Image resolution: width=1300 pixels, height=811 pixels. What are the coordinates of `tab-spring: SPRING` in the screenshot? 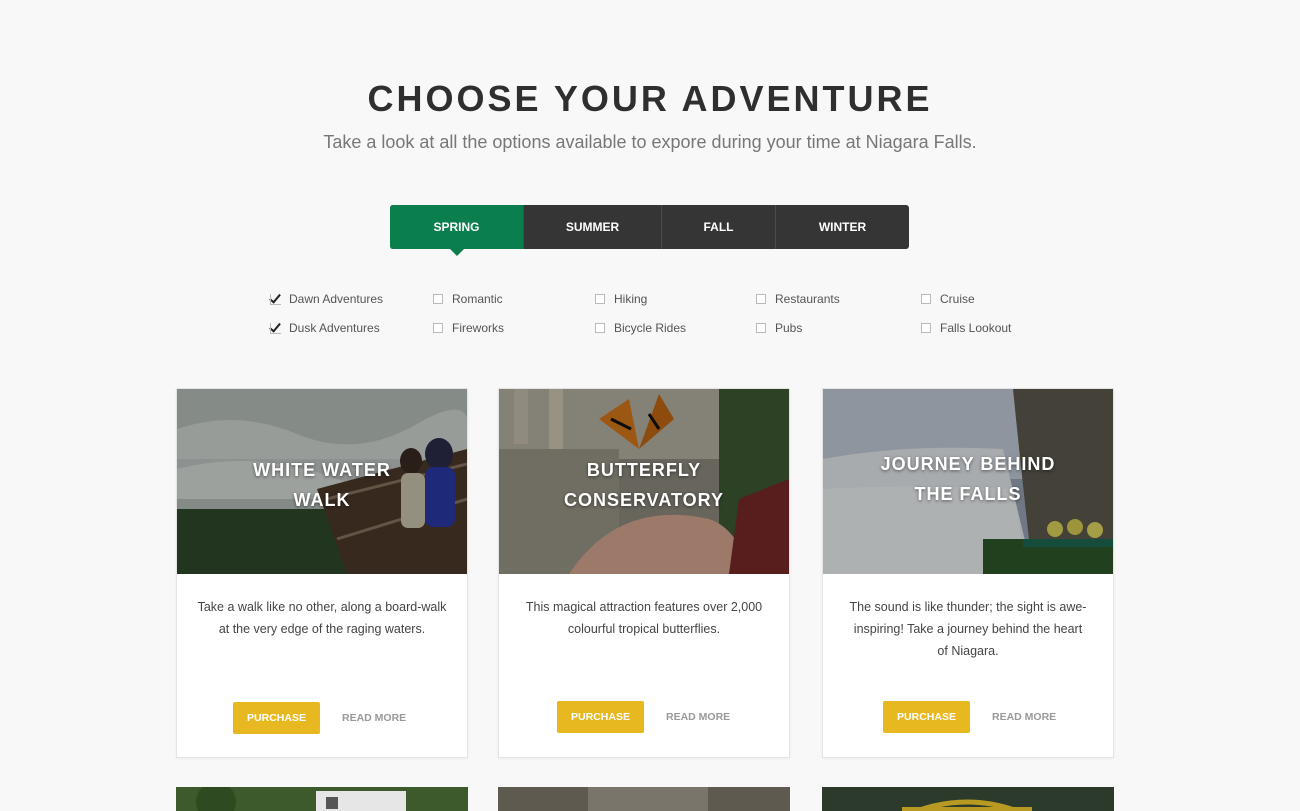 It's located at (457, 230).